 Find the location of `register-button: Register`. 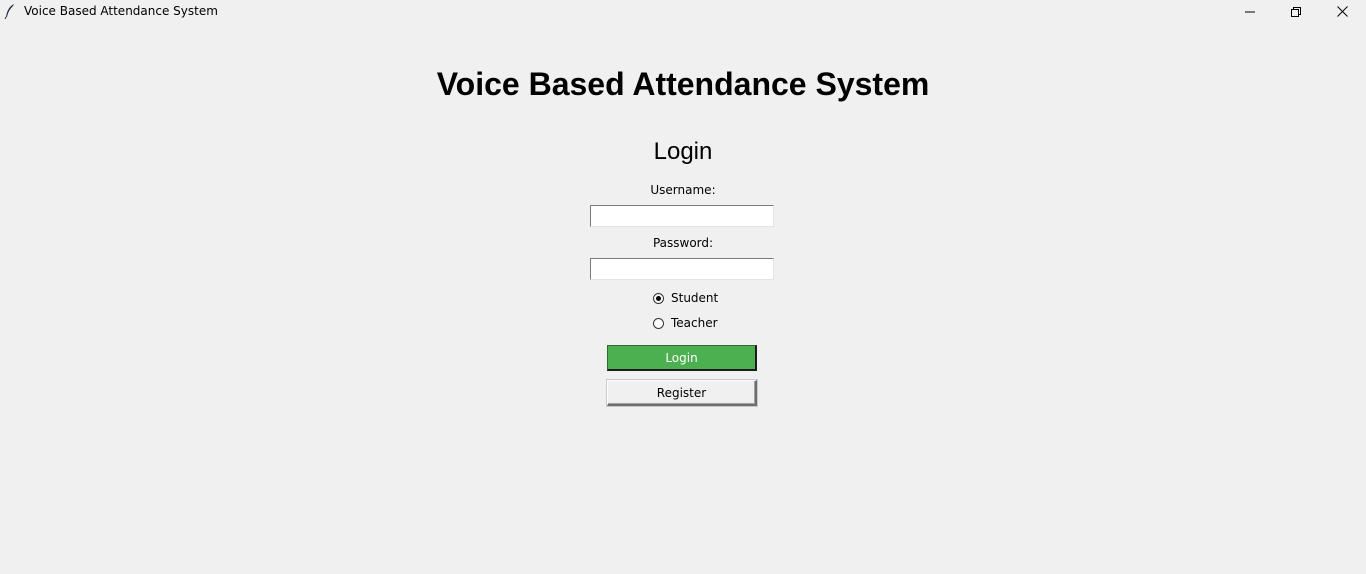

register-button: Register is located at coordinates (682, 393).